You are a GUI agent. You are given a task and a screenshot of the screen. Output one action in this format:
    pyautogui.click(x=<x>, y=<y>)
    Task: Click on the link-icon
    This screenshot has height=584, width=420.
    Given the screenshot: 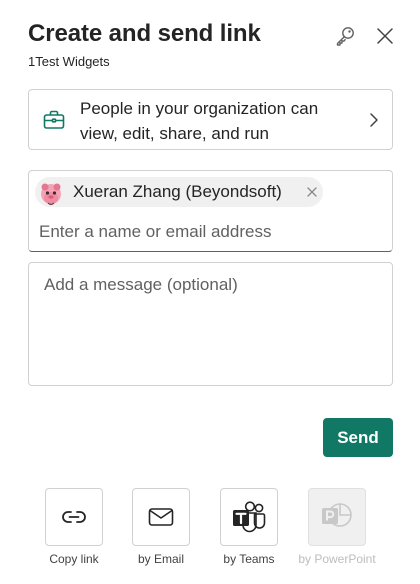 What is the action you would take?
    pyautogui.click(x=74, y=517)
    